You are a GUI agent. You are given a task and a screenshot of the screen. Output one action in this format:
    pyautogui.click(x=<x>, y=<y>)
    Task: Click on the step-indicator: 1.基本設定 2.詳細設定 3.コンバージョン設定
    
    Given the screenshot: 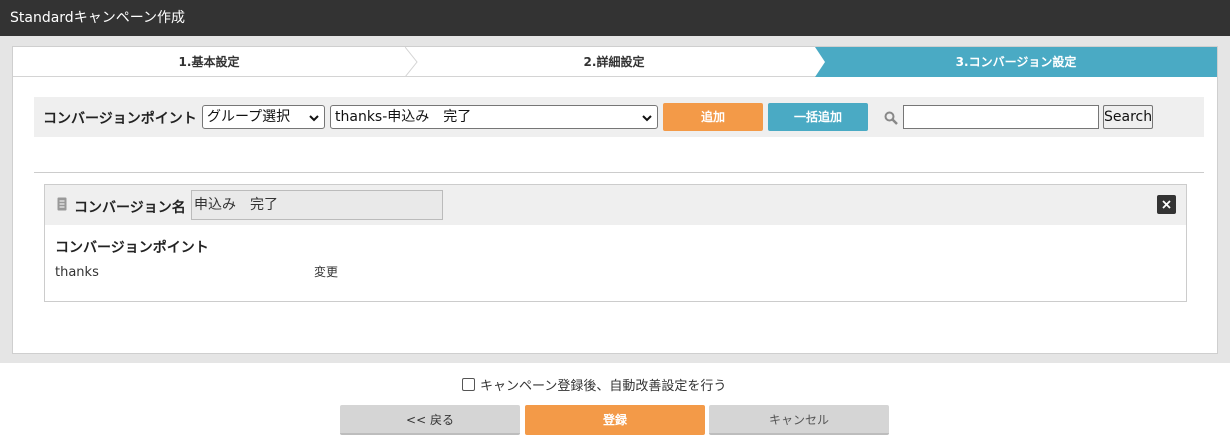 What is the action you would take?
    pyautogui.click(x=615, y=62)
    